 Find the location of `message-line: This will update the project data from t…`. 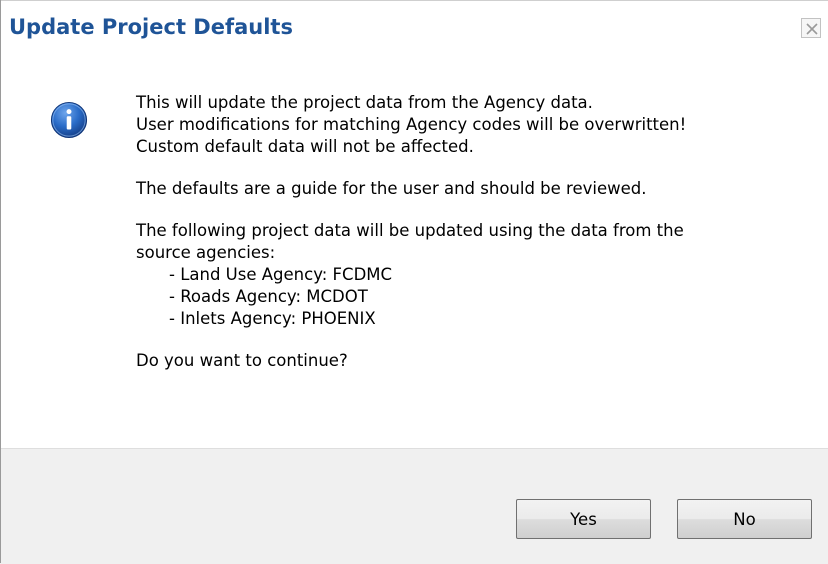

message-line: This will update the project data from t… is located at coordinates (364, 102).